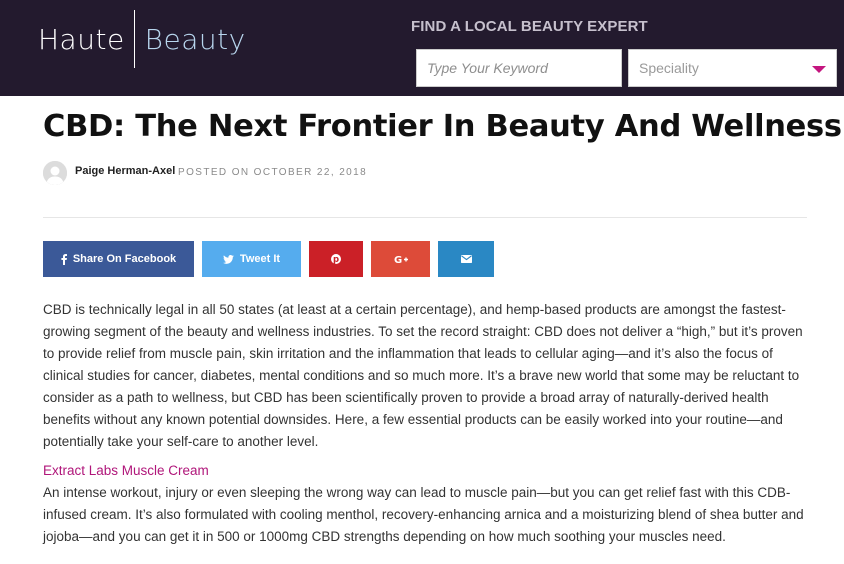 The width and height of the screenshot is (844, 564). I want to click on user-silhouette-icon, so click(55, 173).